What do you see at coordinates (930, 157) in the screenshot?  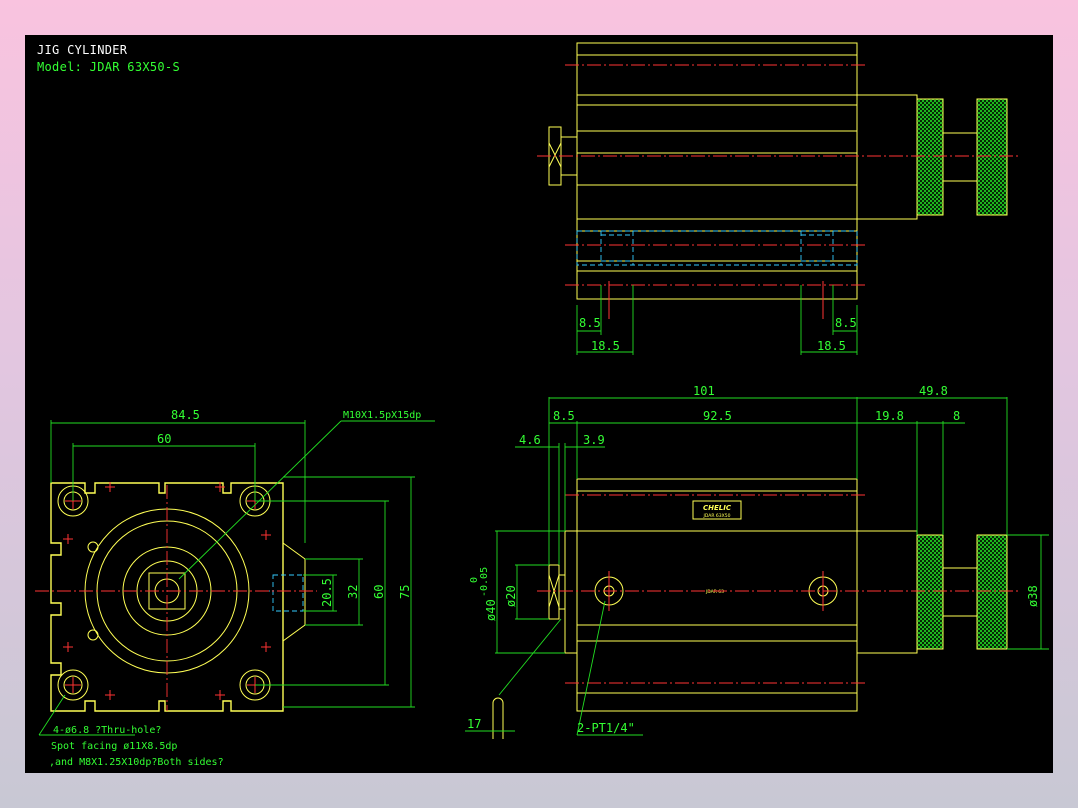 I see `top-knurl-nut` at bounding box center [930, 157].